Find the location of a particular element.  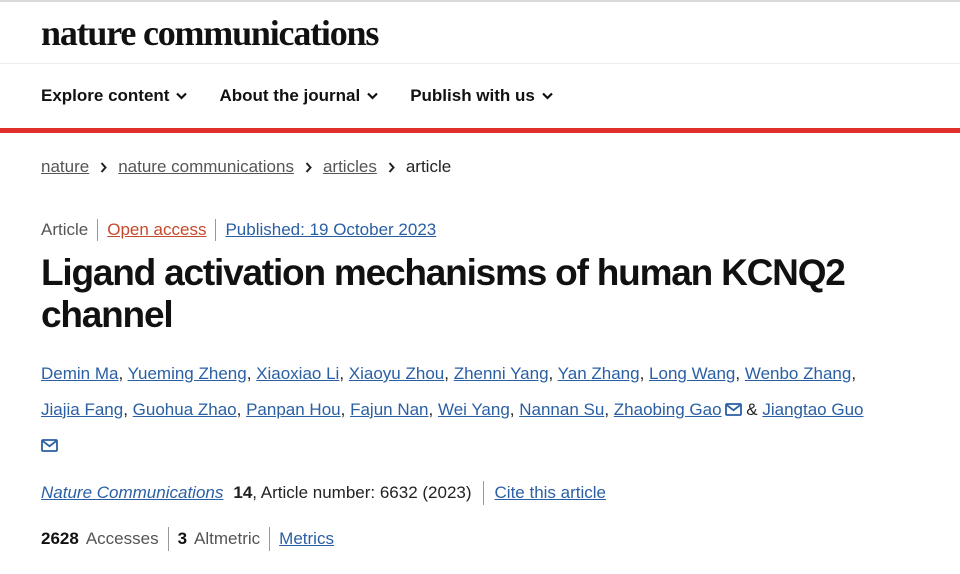

breadcrumb-nature-communications: nature communications is located at coordinates (206, 167).